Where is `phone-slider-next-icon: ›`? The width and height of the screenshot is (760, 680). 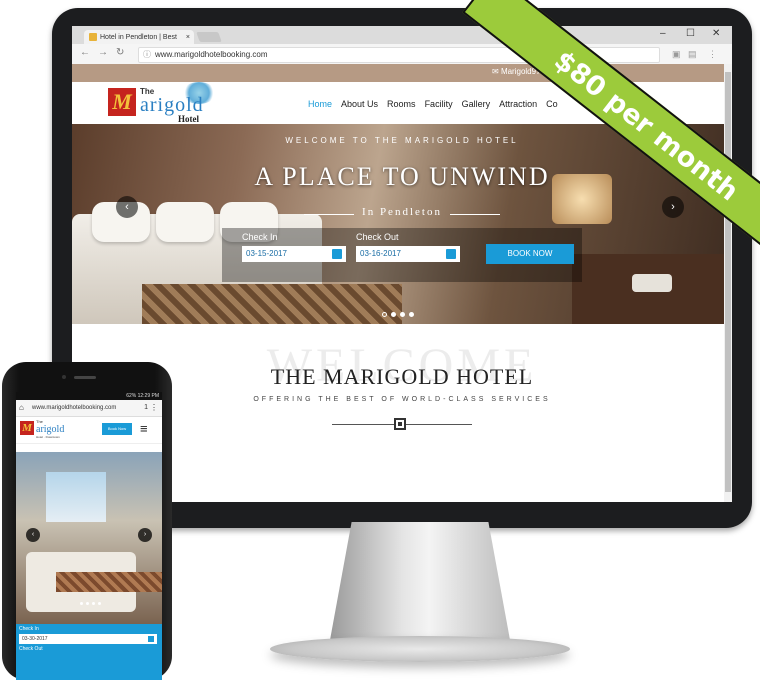
phone-slider-next-icon: › is located at coordinates (145, 535).